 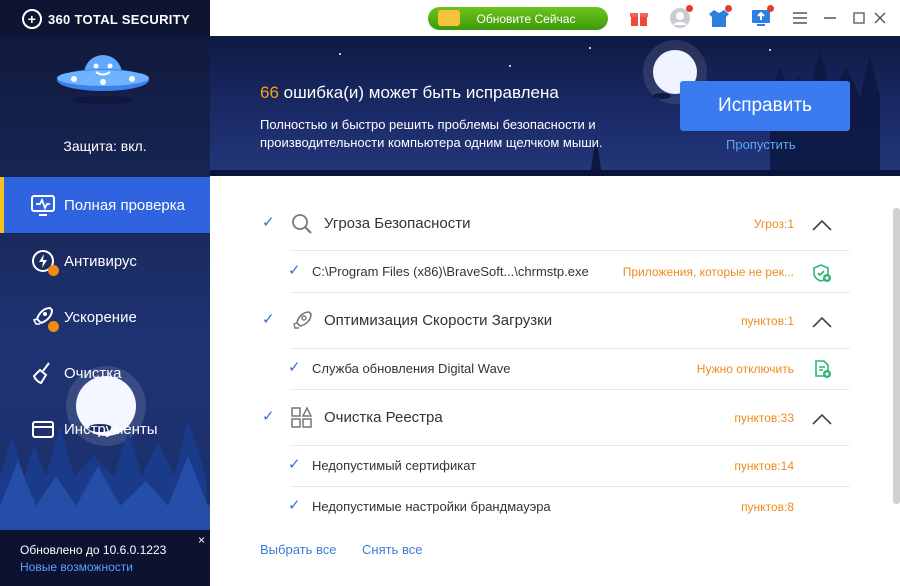 I want to click on section-title: Угроза Безопасности, so click(x=397, y=223).